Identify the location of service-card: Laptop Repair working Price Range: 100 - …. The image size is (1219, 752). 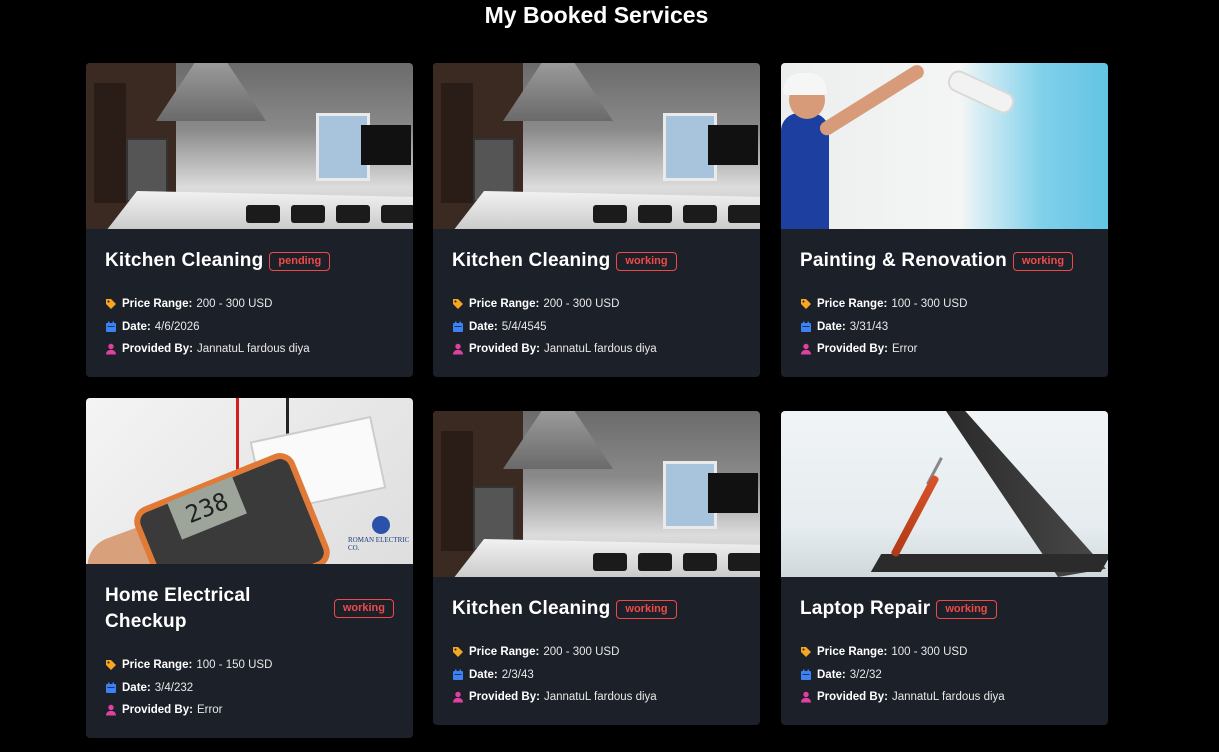
(944, 568).